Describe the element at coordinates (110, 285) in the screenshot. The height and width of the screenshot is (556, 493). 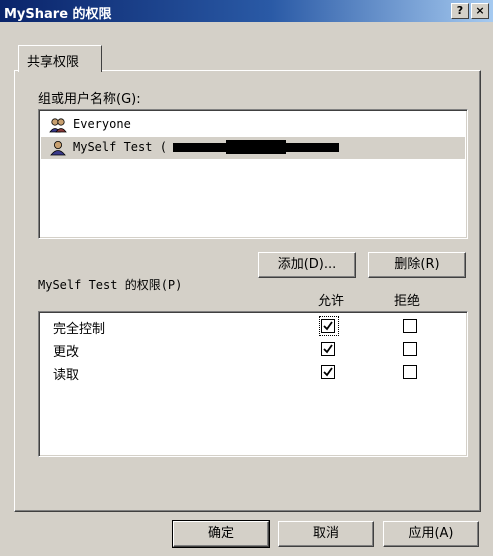
I see `permissions-label: MySelf Test 的权限(P)` at that location.